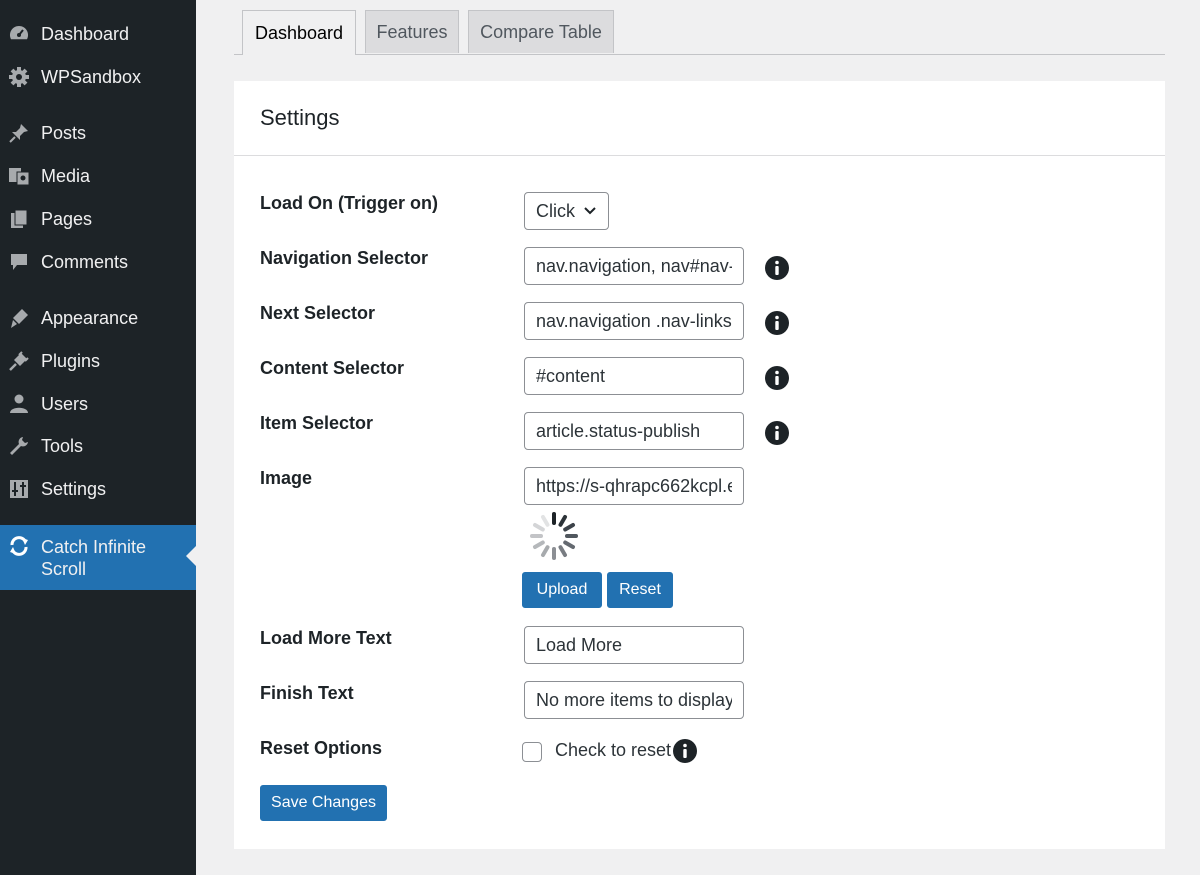 The height and width of the screenshot is (875, 1200). What do you see at coordinates (344, 258) in the screenshot?
I see `navigation-selector-label: Navigation Selector` at bounding box center [344, 258].